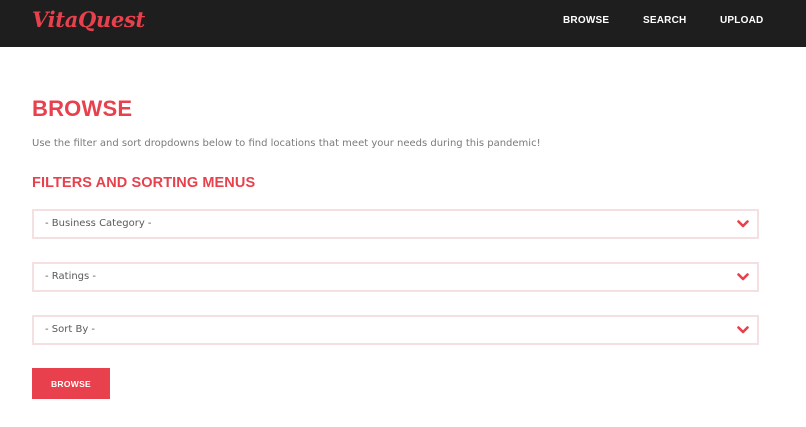 This screenshot has height=427, width=806. Describe the element at coordinates (144, 183) in the screenshot. I see `section-title: FILTERS AND SORTING MENUS` at that location.